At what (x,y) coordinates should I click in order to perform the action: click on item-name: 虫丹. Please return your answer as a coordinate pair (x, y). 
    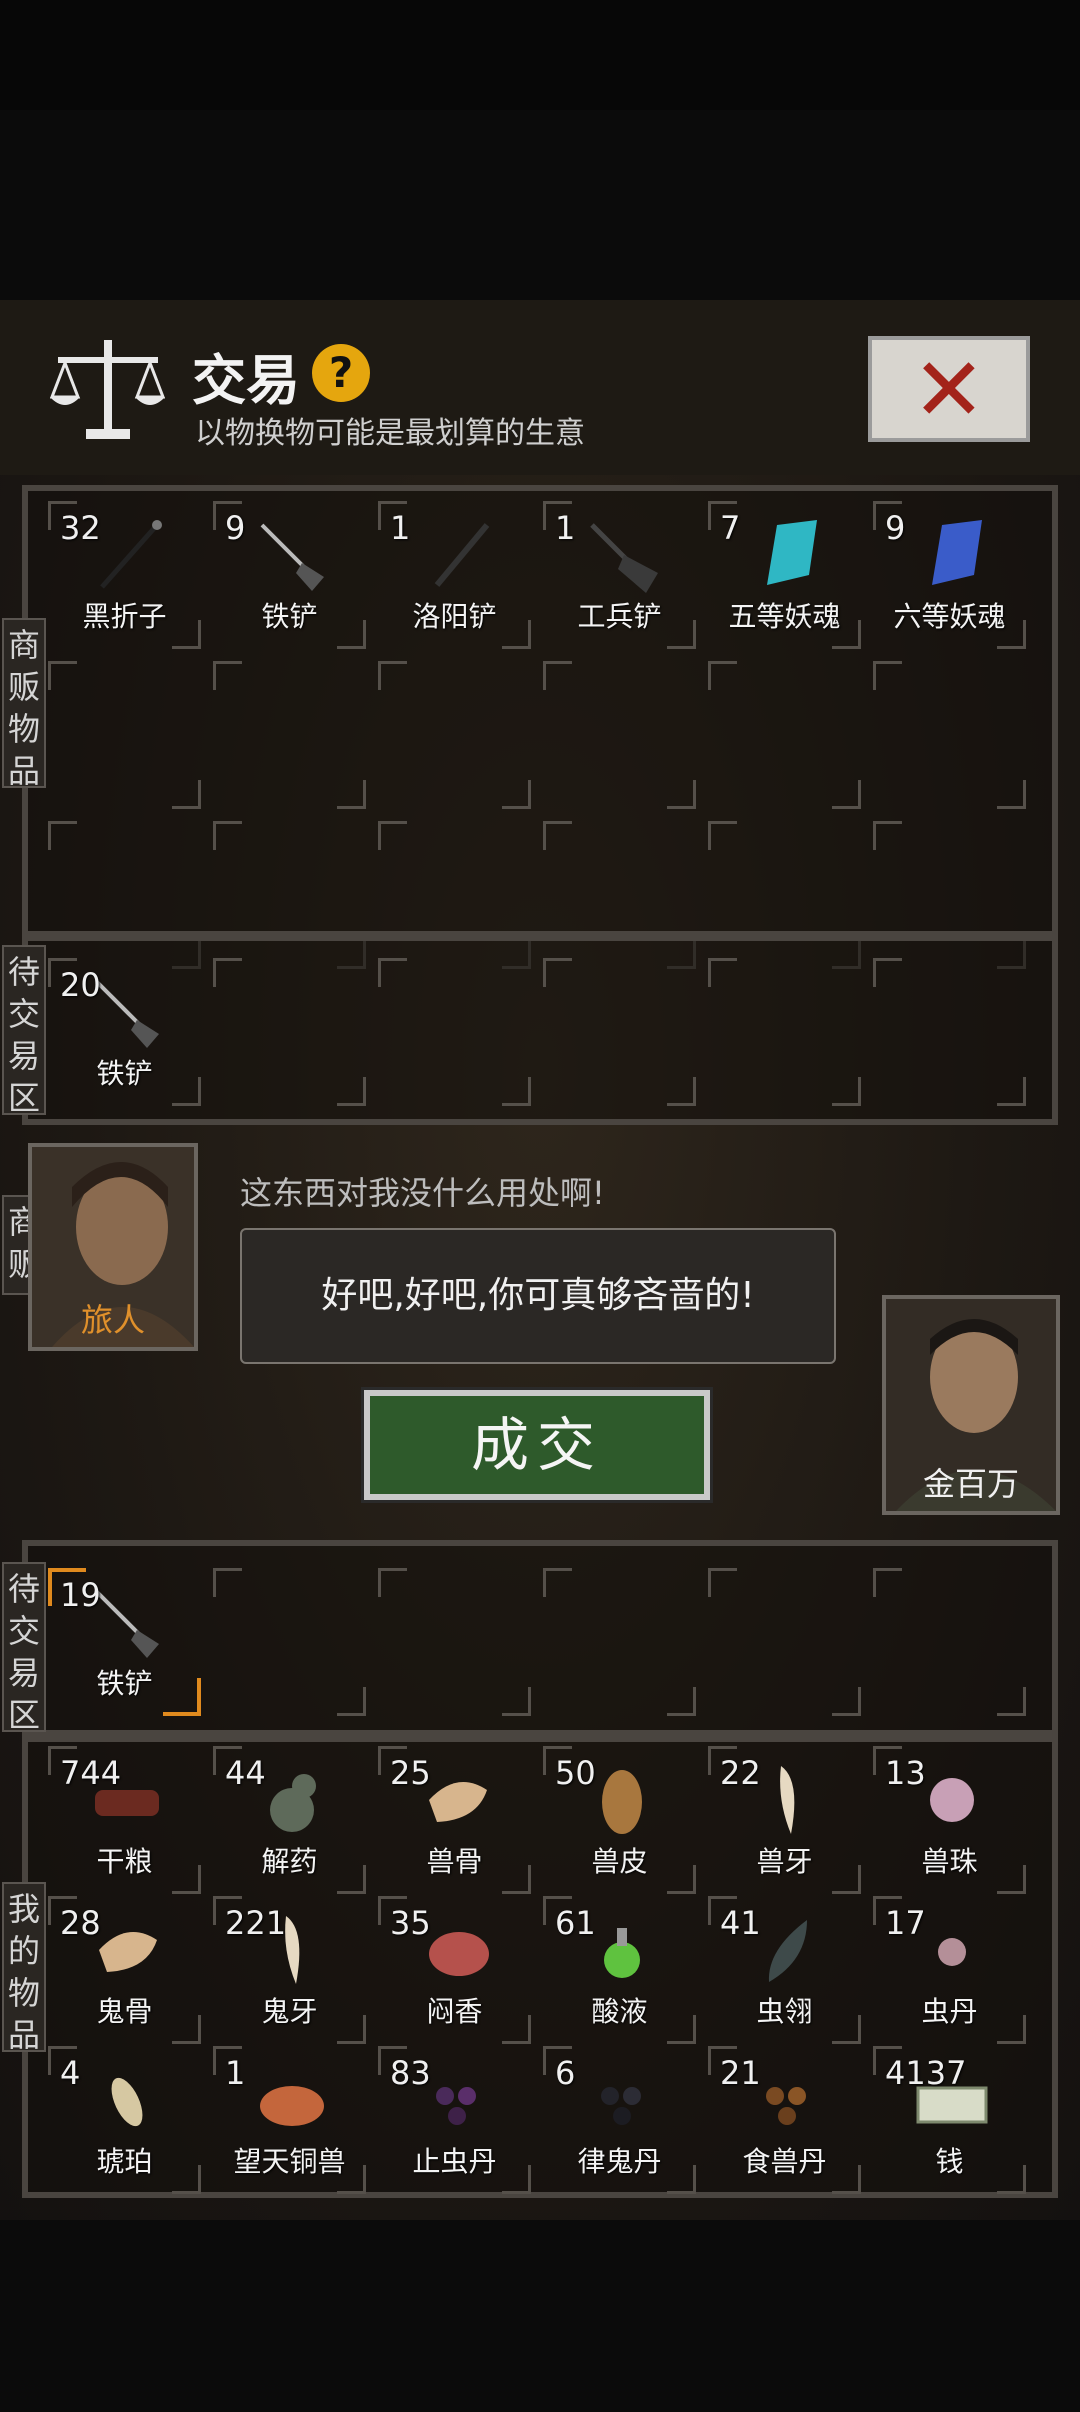
    Looking at the image, I should click on (949, 2011).